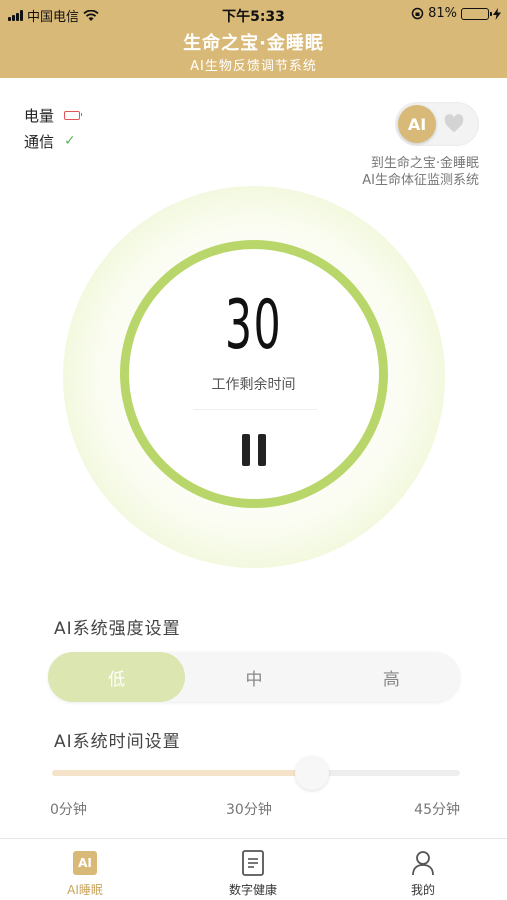 The width and height of the screenshot is (507, 900). I want to click on intensity-option-medium: 中, so click(253, 677).